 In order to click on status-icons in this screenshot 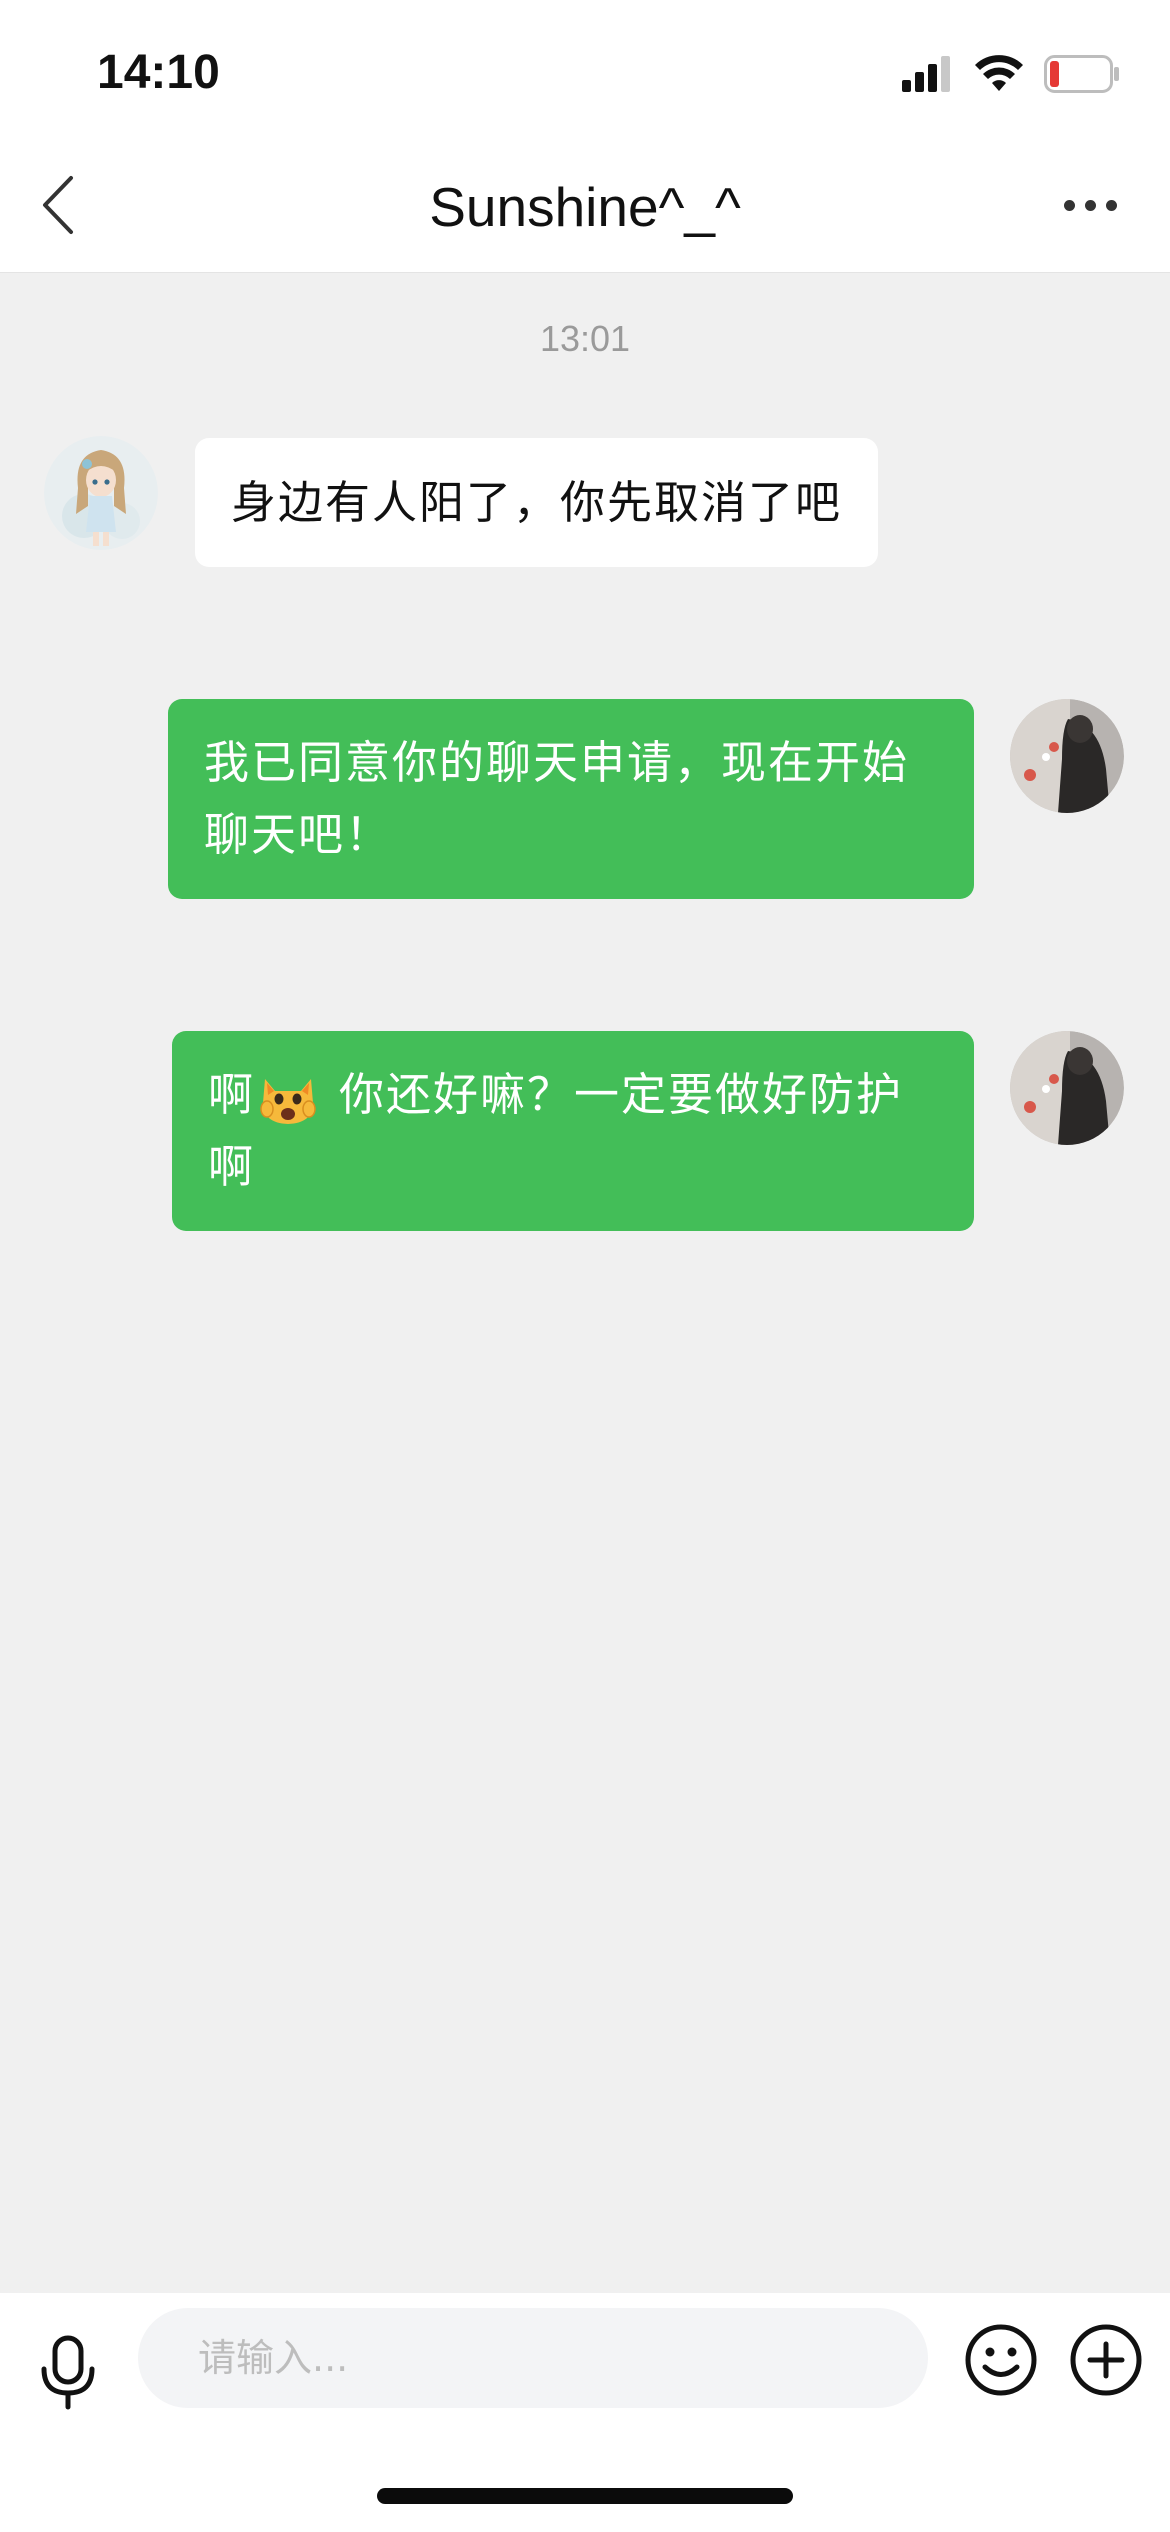, I will do `click(1011, 74)`.